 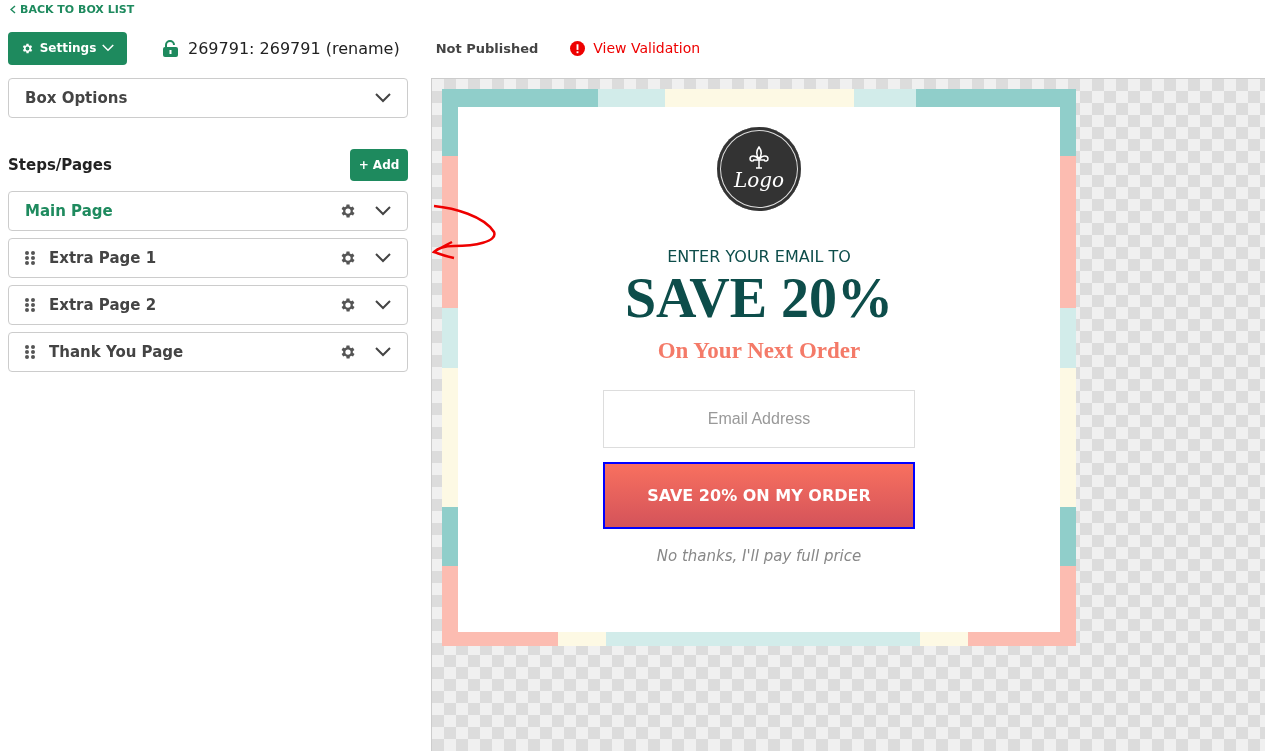 I want to click on add-button: + Add, so click(x=379, y=165).